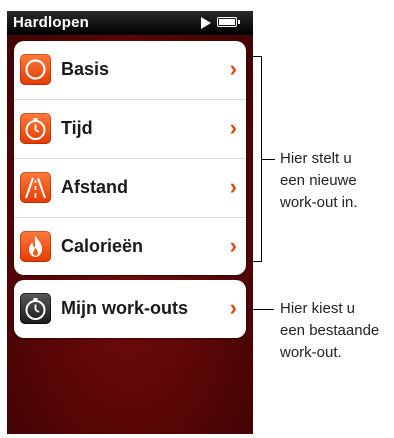 This screenshot has height=438, width=394. I want to click on menu-item-label: Tijd, so click(77, 128).